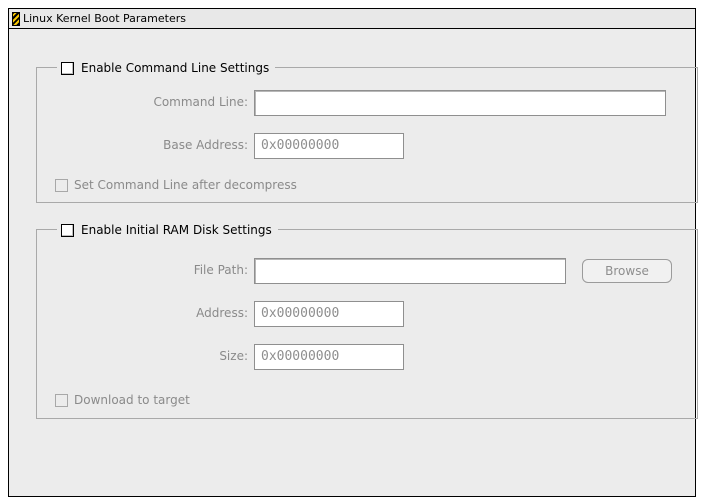  I want to click on base-address-label: Base Address:, so click(205, 145).